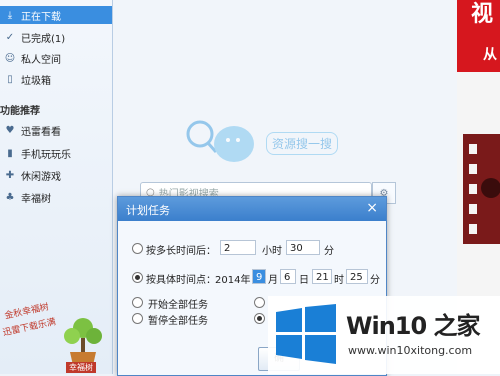  What do you see at coordinates (339, 280) in the screenshot?
I see `hour-unit: 时` at bounding box center [339, 280].